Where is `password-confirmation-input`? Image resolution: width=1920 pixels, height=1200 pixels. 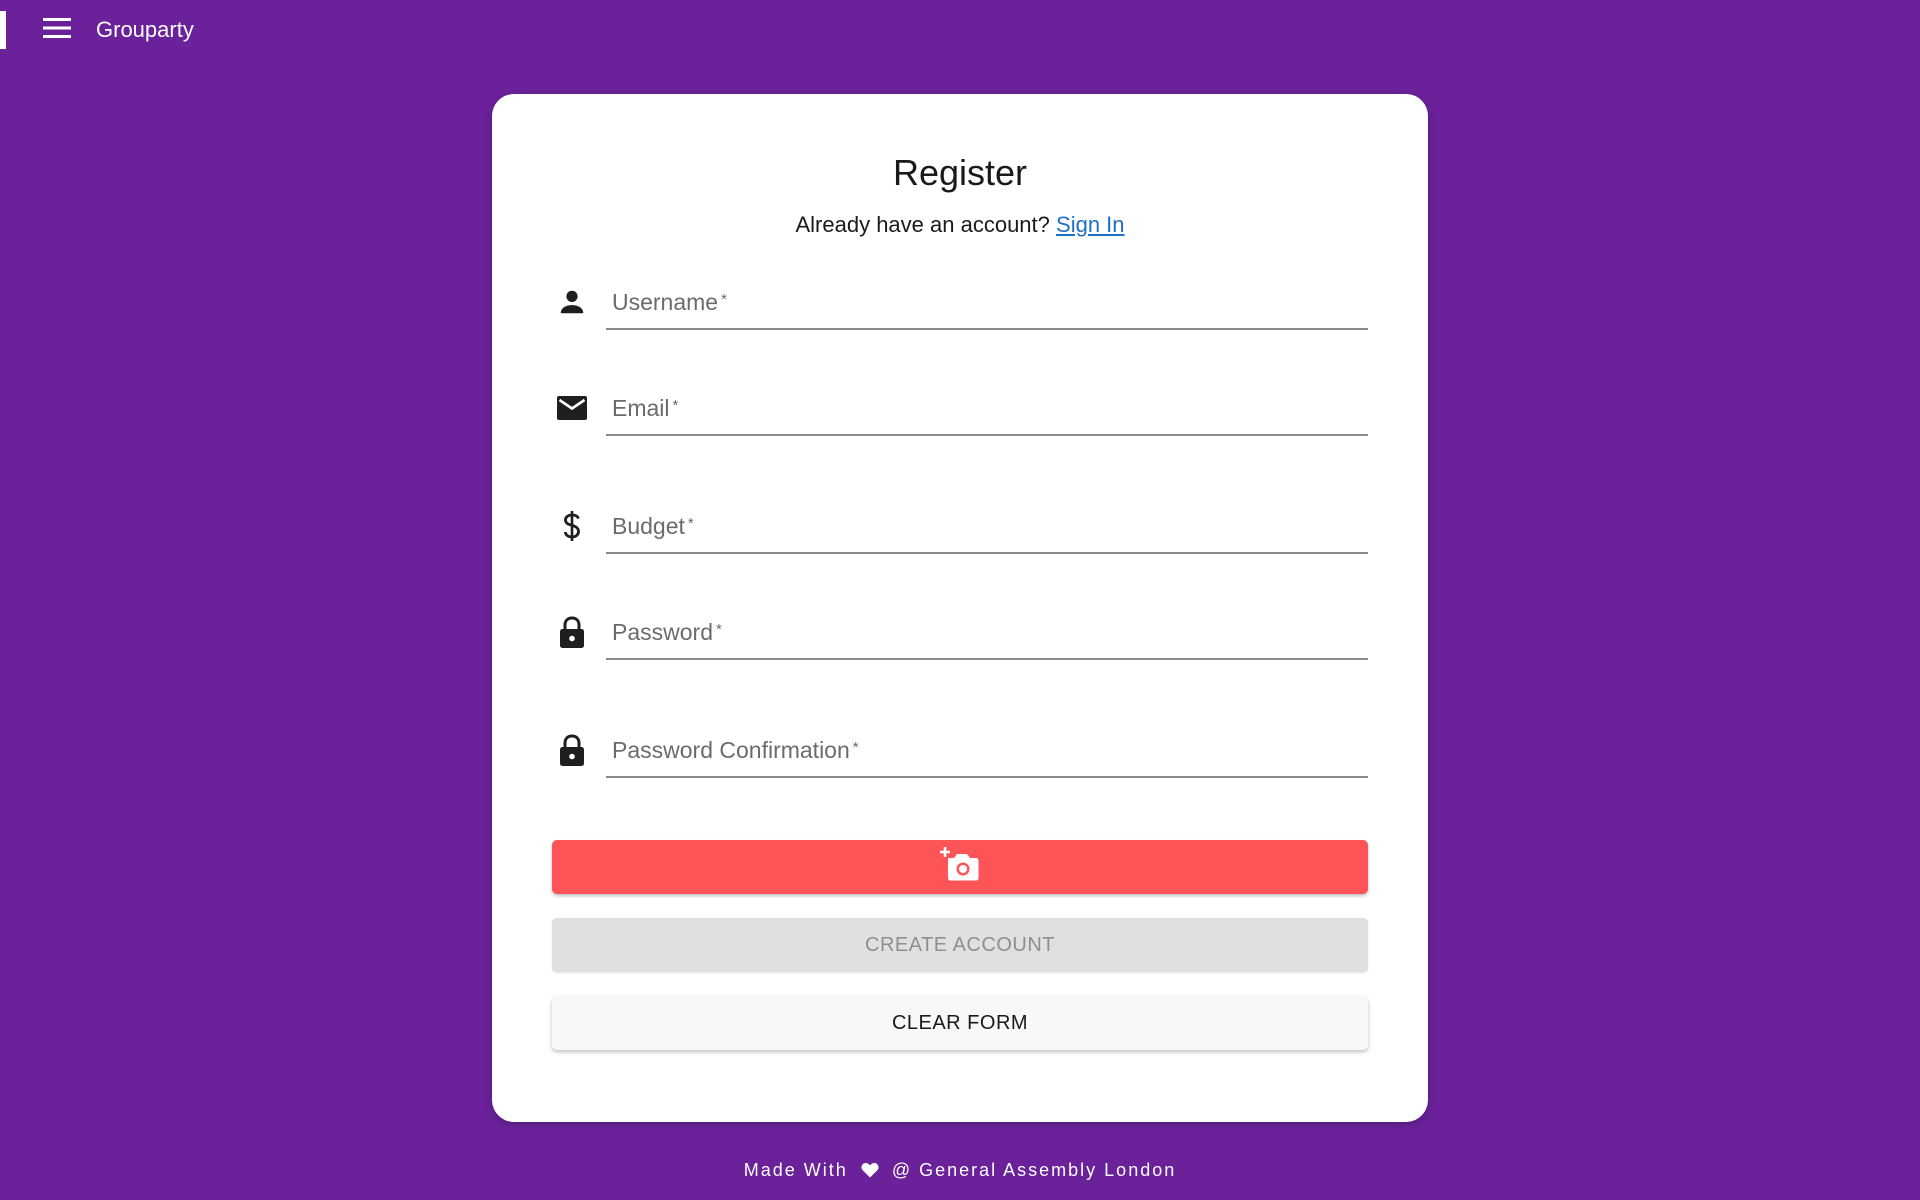 password-confirmation-input is located at coordinates (987, 752).